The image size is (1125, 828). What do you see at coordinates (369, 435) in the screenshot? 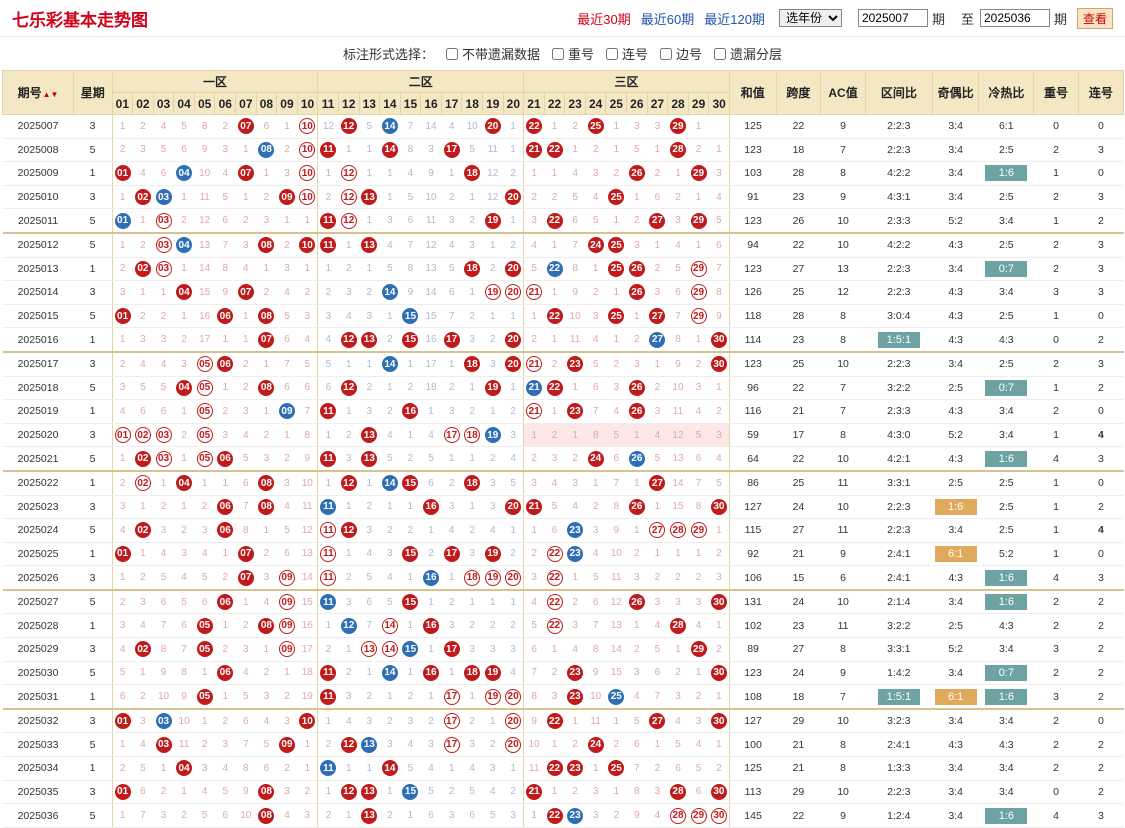
I see `drawn-number-ball: 13` at bounding box center [369, 435].